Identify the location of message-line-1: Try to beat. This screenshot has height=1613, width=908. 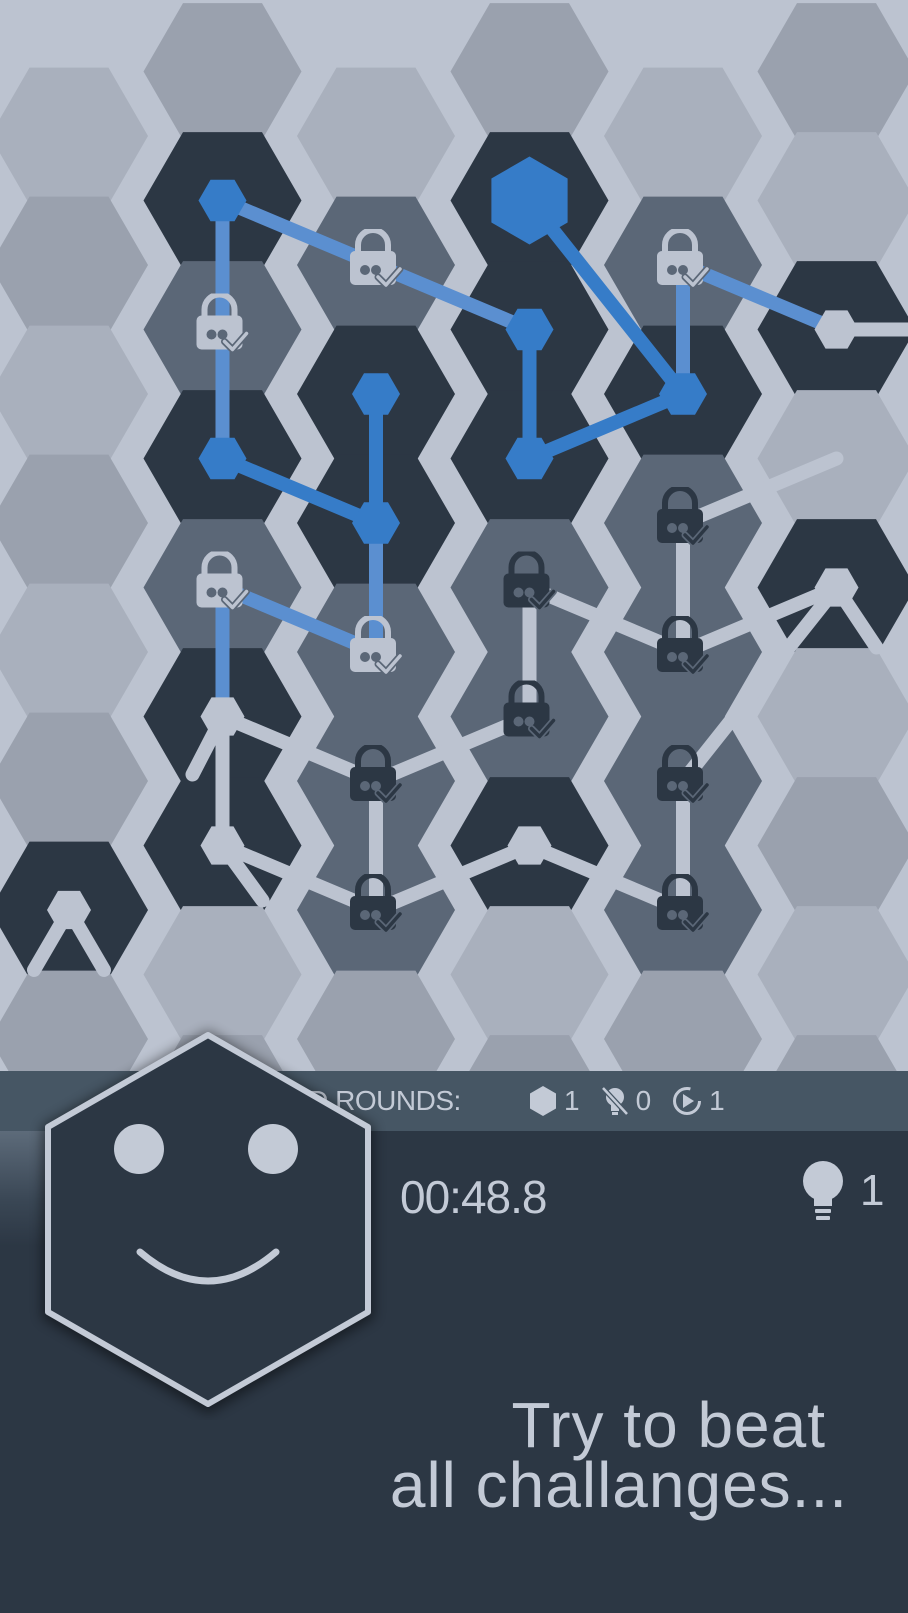
(668, 1425).